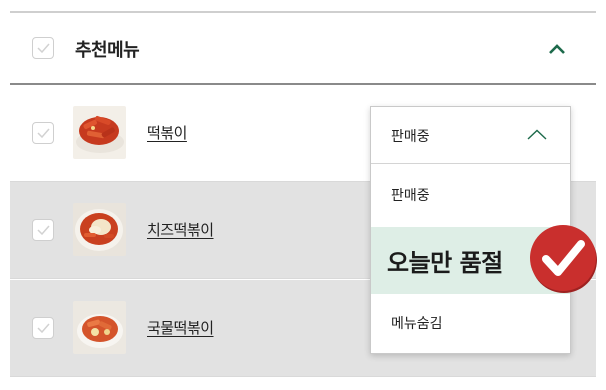  Describe the element at coordinates (470, 324) in the screenshot. I see `dropdown-option-hide-menu: 메뉴숨김` at that location.